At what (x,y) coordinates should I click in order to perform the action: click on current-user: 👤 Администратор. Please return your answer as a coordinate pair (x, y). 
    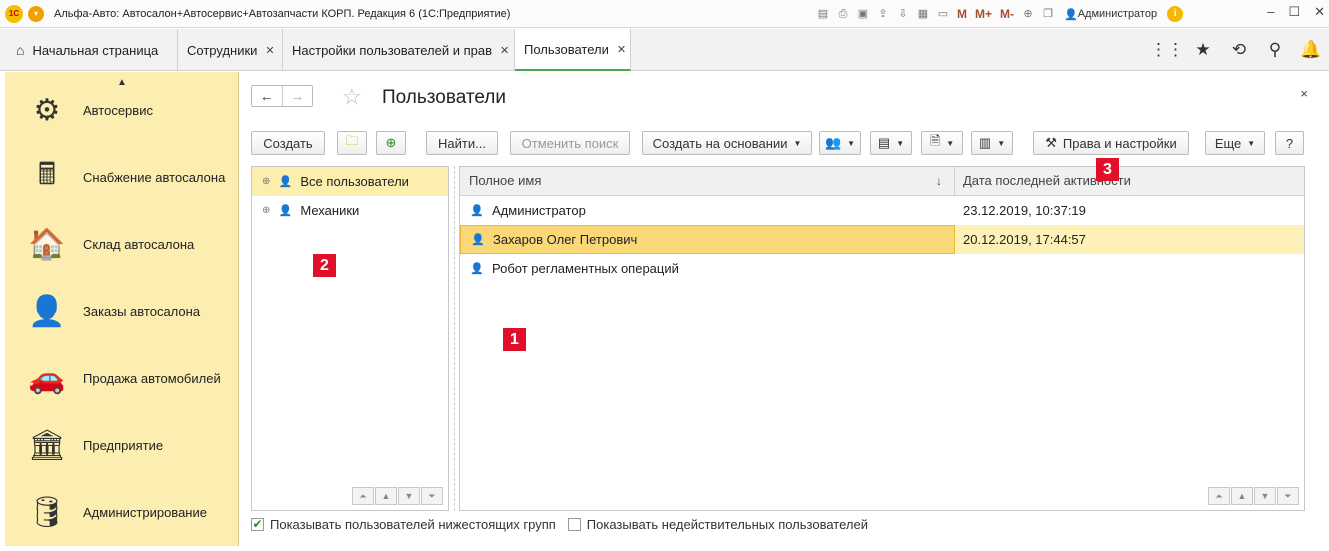
    Looking at the image, I should click on (1110, 14).